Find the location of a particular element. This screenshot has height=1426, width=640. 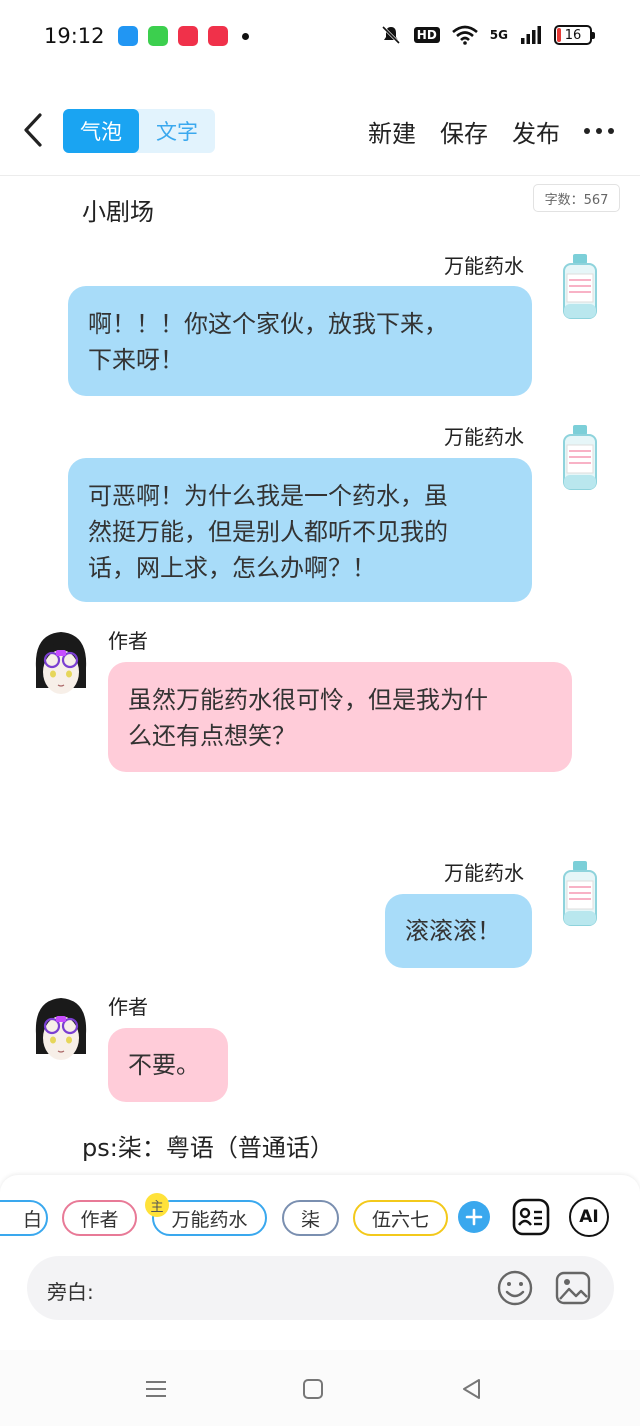

ai-label: AI is located at coordinates (589, 1217).